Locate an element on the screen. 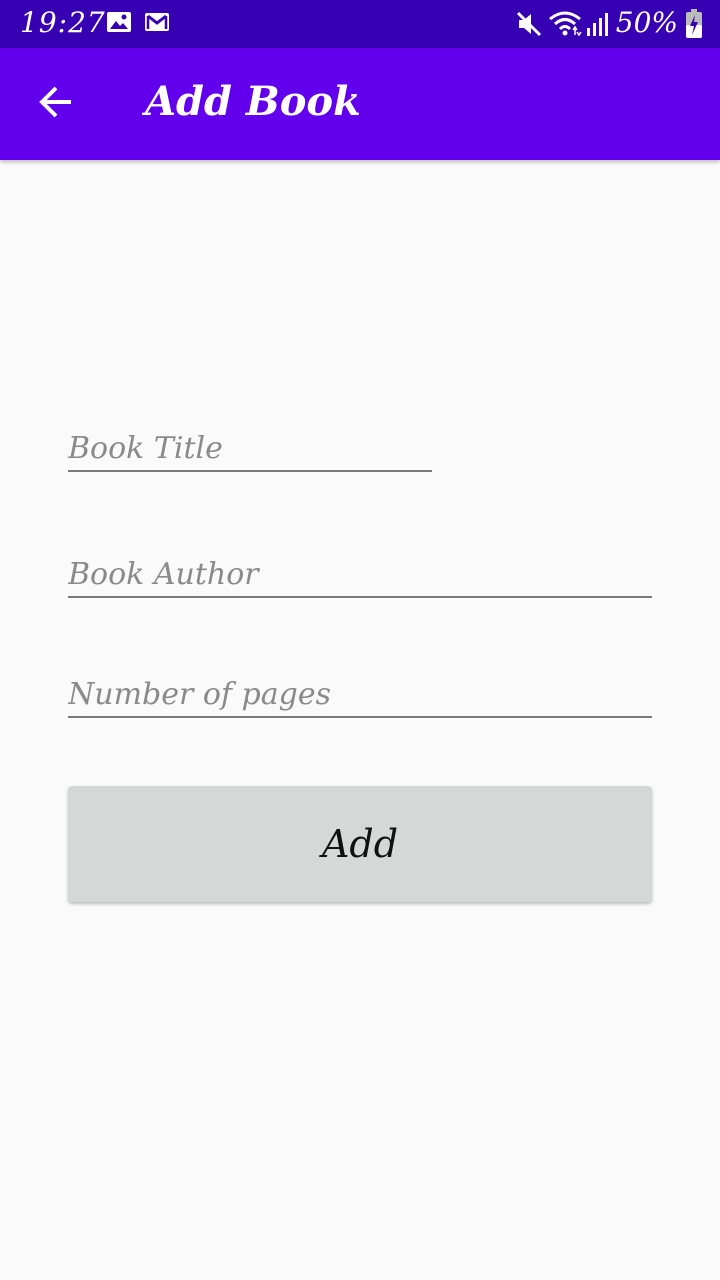  arrow-back-icon is located at coordinates (56, 104).